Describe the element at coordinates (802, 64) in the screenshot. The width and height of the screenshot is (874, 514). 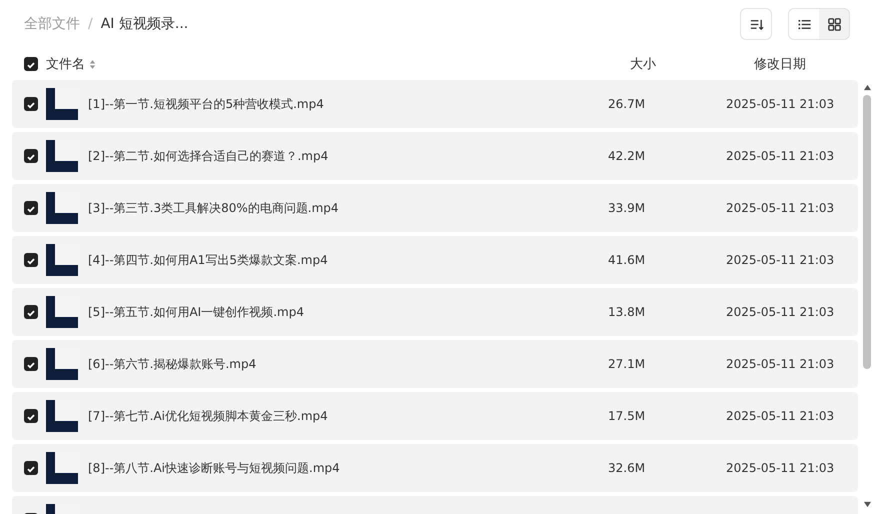
I see `column-header: 修改日期` at that location.